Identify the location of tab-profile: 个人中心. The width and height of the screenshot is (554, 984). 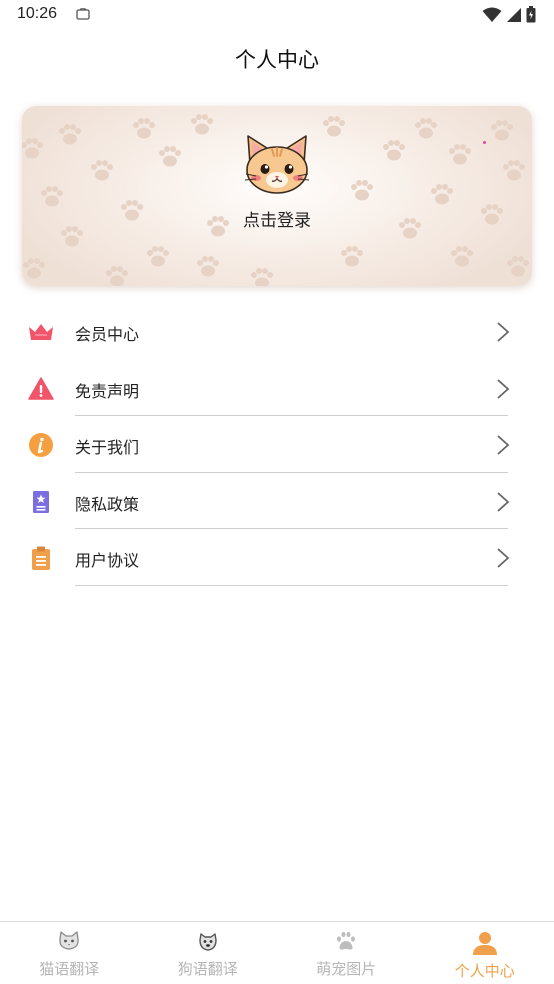
(485, 953).